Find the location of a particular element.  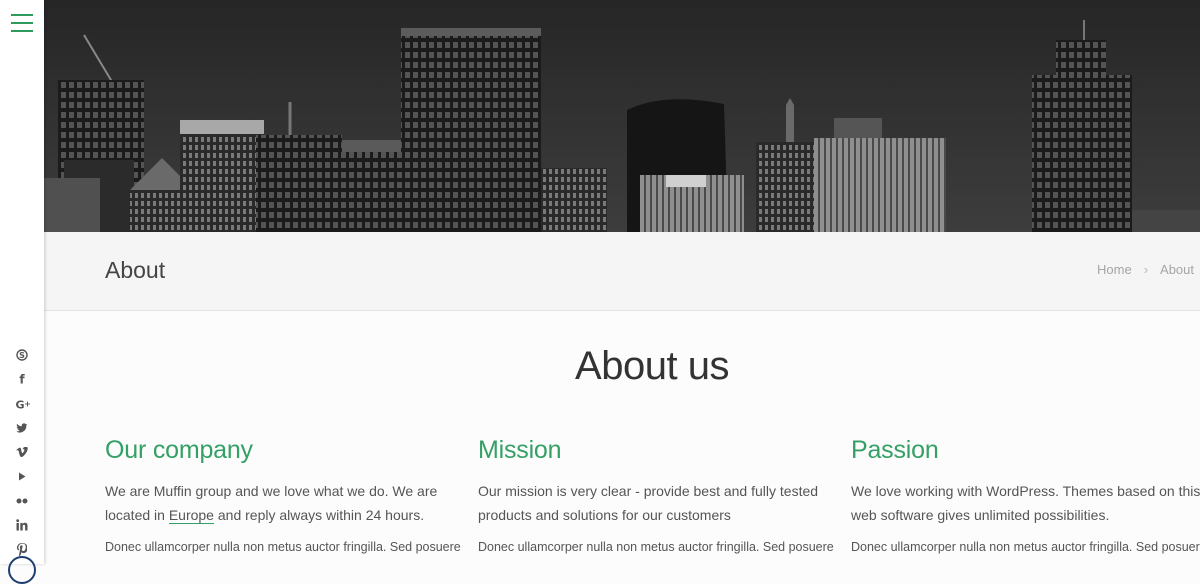

vimeo-icon is located at coordinates (22, 452).